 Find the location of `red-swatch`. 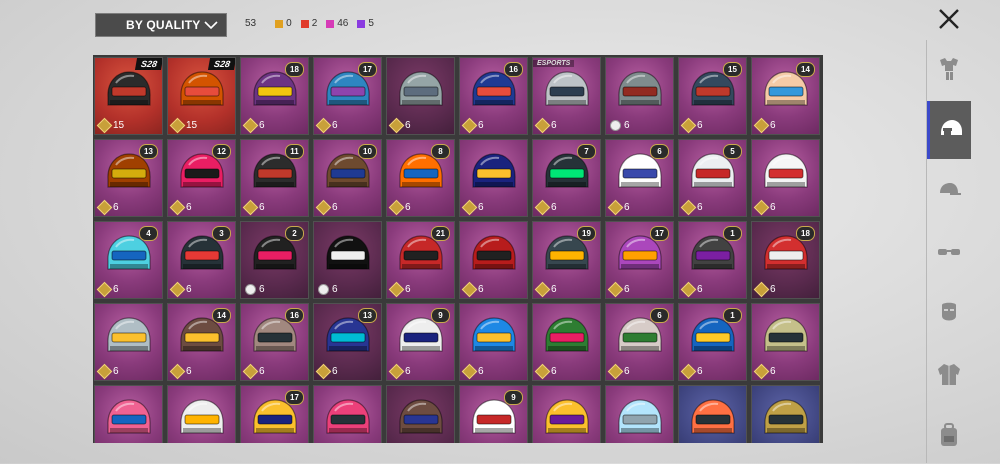

red-swatch is located at coordinates (304, 23).